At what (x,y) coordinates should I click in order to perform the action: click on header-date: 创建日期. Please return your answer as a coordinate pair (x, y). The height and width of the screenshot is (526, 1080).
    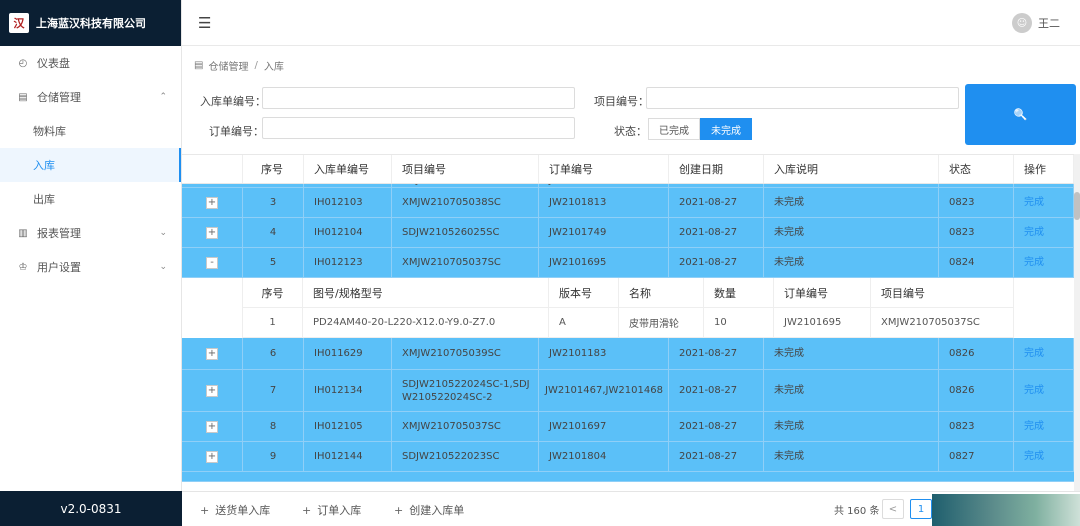
    Looking at the image, I should click on (716, 169).